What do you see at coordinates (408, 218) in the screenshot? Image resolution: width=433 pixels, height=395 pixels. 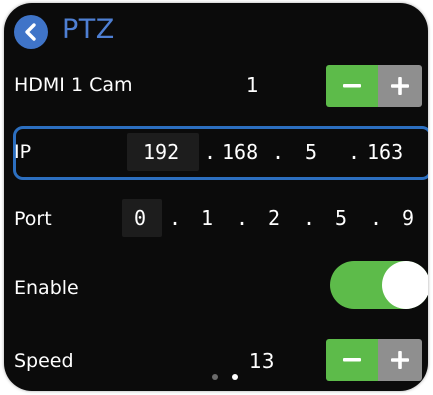 I see `port-digit-5: 9` at bounding box center [408, 218].